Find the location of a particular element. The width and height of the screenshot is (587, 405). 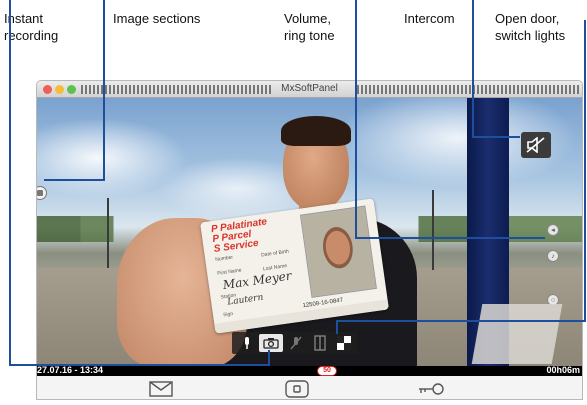

id-sign-label: Sign is located at coordinates (228, 315).